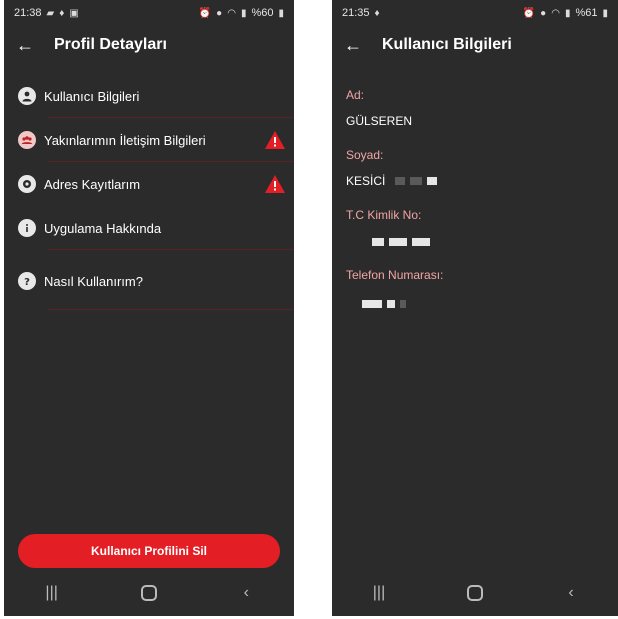 This screenshot has width=618, height=619. I want to click on message-icon: ▰, so click(50, 13).